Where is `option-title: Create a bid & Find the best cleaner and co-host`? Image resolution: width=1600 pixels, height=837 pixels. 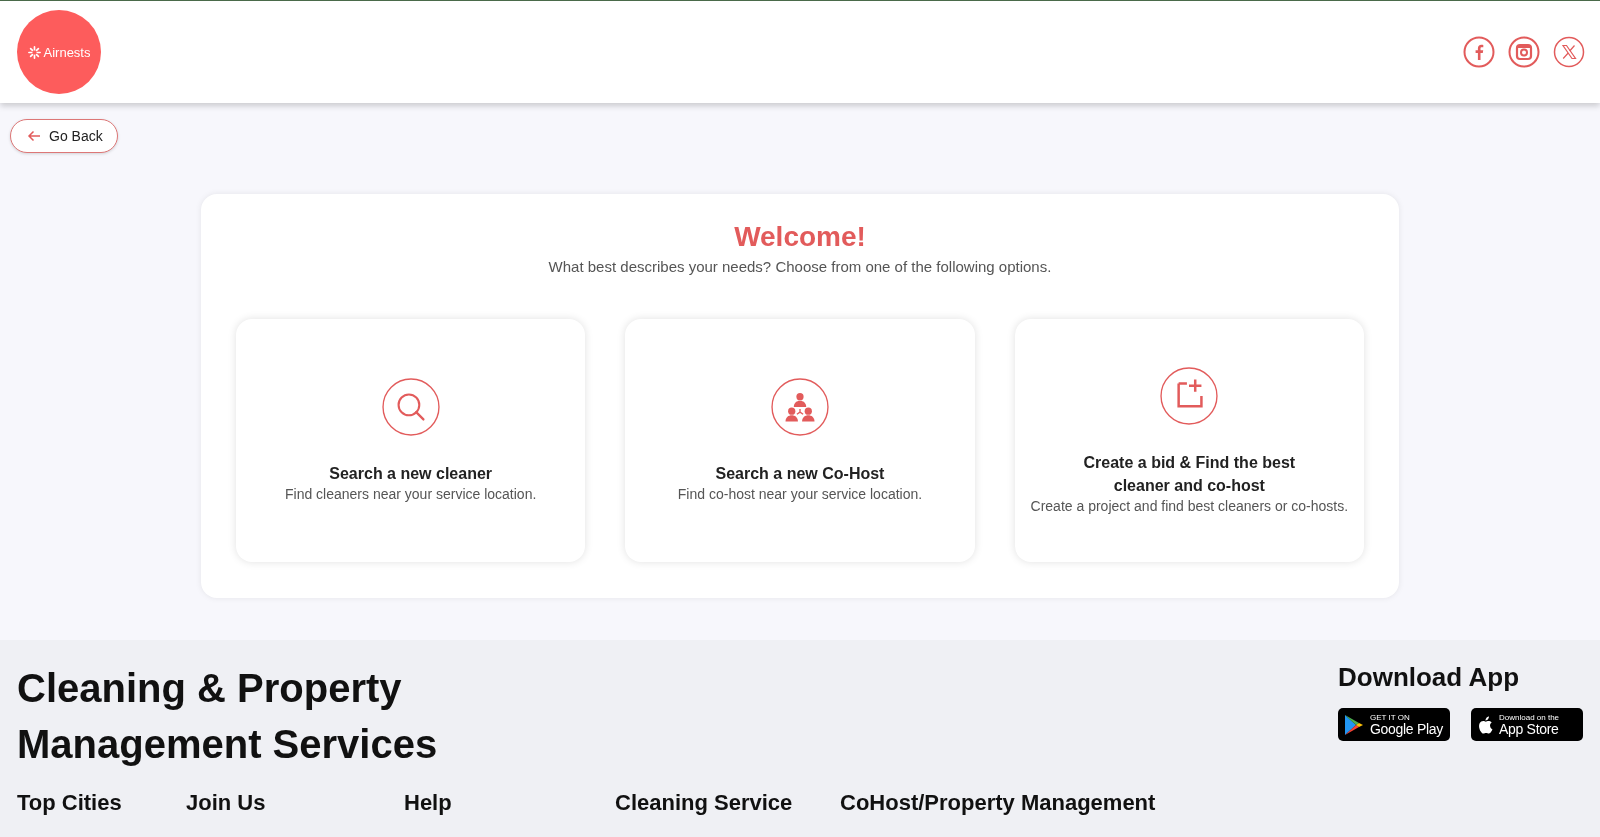 option-title: Create a bid & Find the best cleaner and co-host is located at coordinates (1189, 474).